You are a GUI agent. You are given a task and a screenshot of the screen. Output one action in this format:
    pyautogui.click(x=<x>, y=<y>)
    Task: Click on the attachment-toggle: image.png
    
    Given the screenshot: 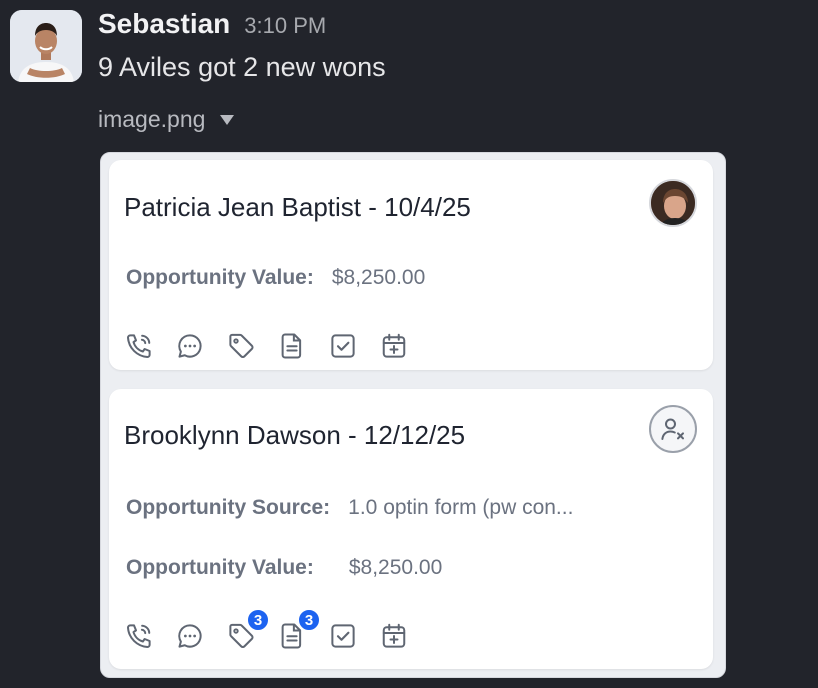 What is the action you would take?
    pyautogui.click(x=166, y=119)
    